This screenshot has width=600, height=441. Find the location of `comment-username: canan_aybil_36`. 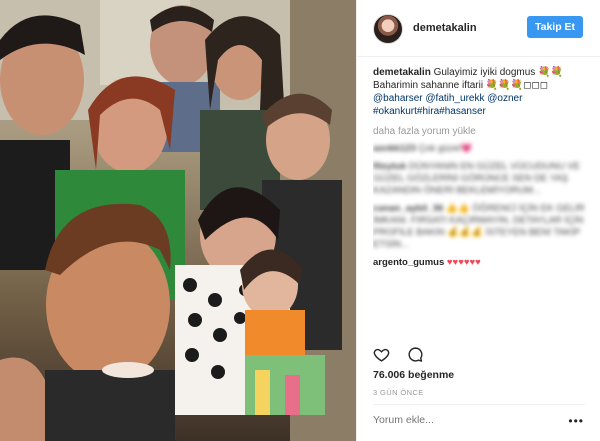

comment-username: canan_aybil_36 is located at coordinates (408, 208).